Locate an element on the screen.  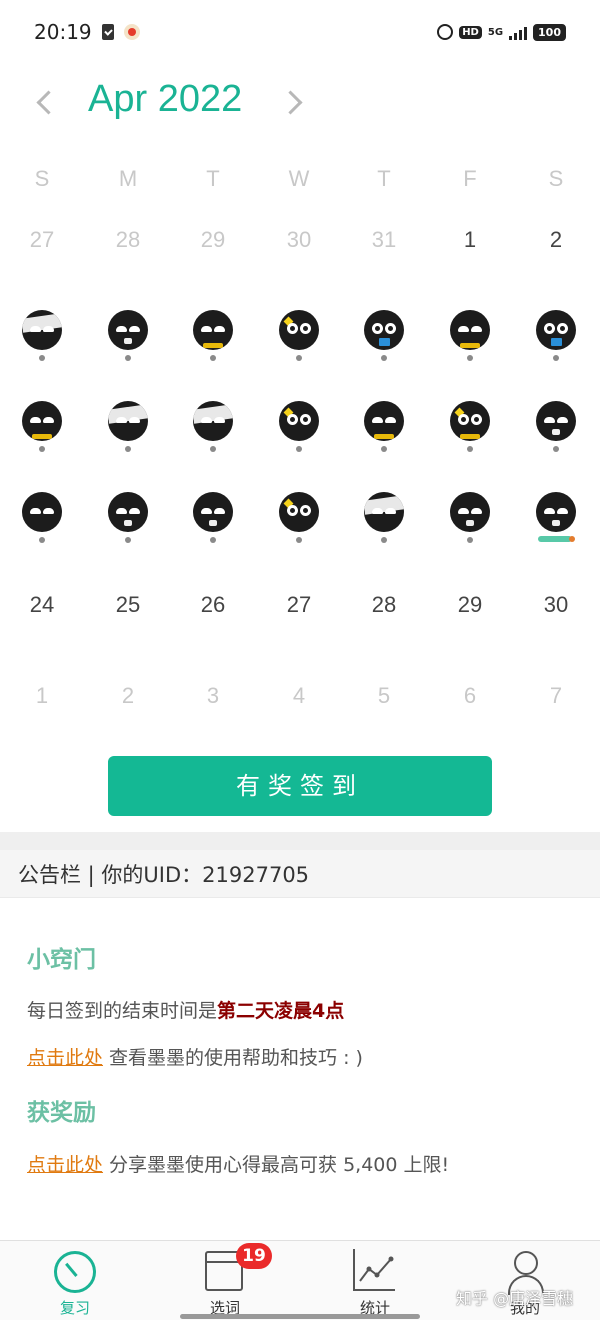
weekday-label: W is located at coordinates (299, 178).